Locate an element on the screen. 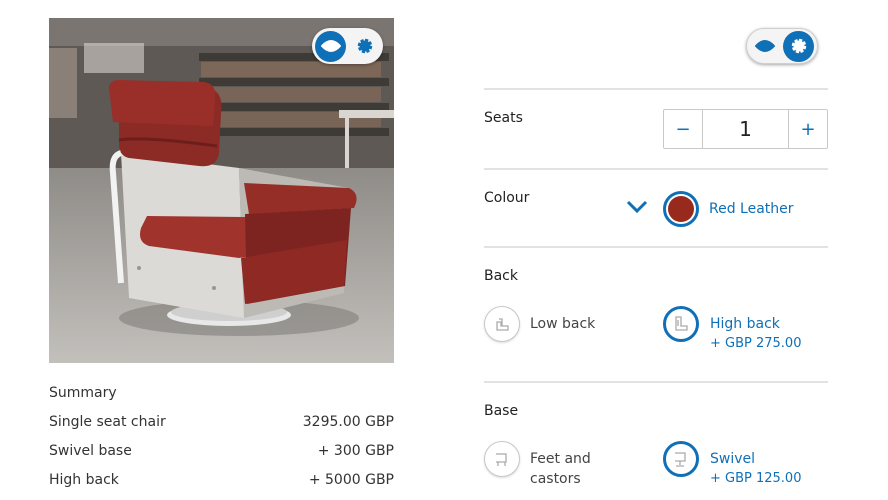 The width and height of the screenshot is (888, 500). summary-row: Single seat chair 3295.00 GBP is located at coordinates (221, 424).